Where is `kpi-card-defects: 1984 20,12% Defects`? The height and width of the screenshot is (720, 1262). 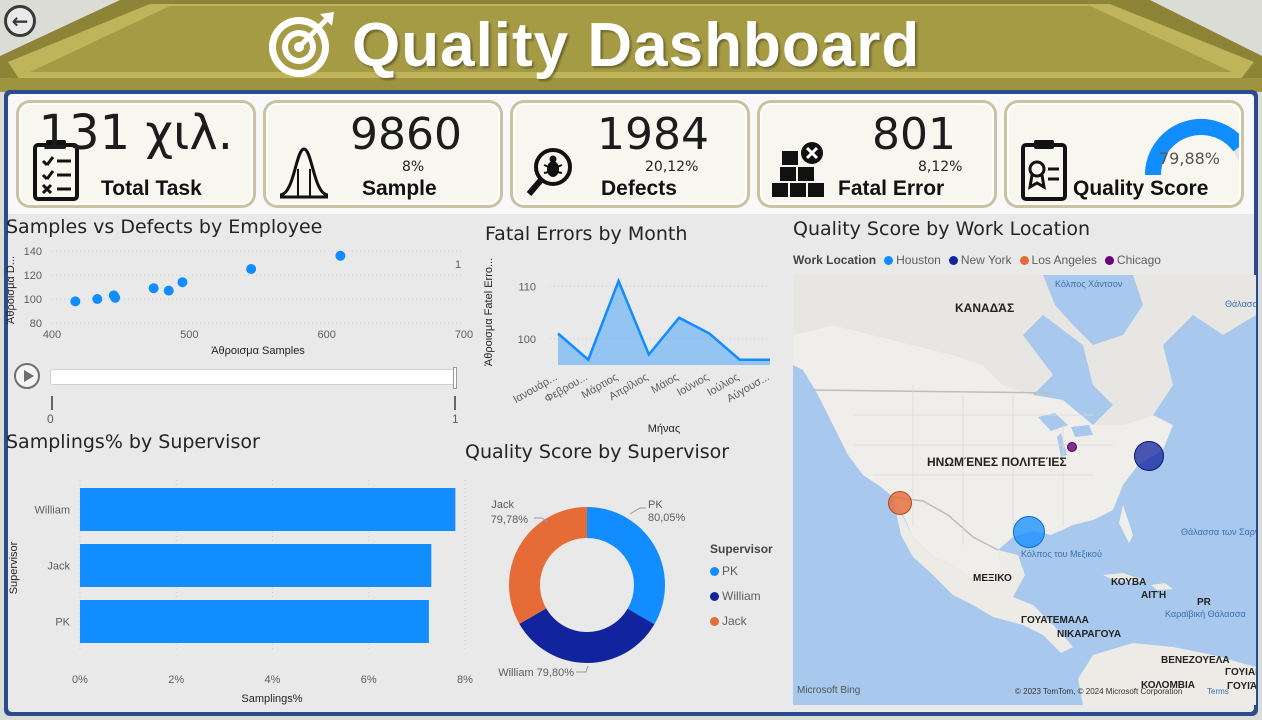 kpi-card-defects: 1984 20,12% Defects is located at coordinates (630, 154).